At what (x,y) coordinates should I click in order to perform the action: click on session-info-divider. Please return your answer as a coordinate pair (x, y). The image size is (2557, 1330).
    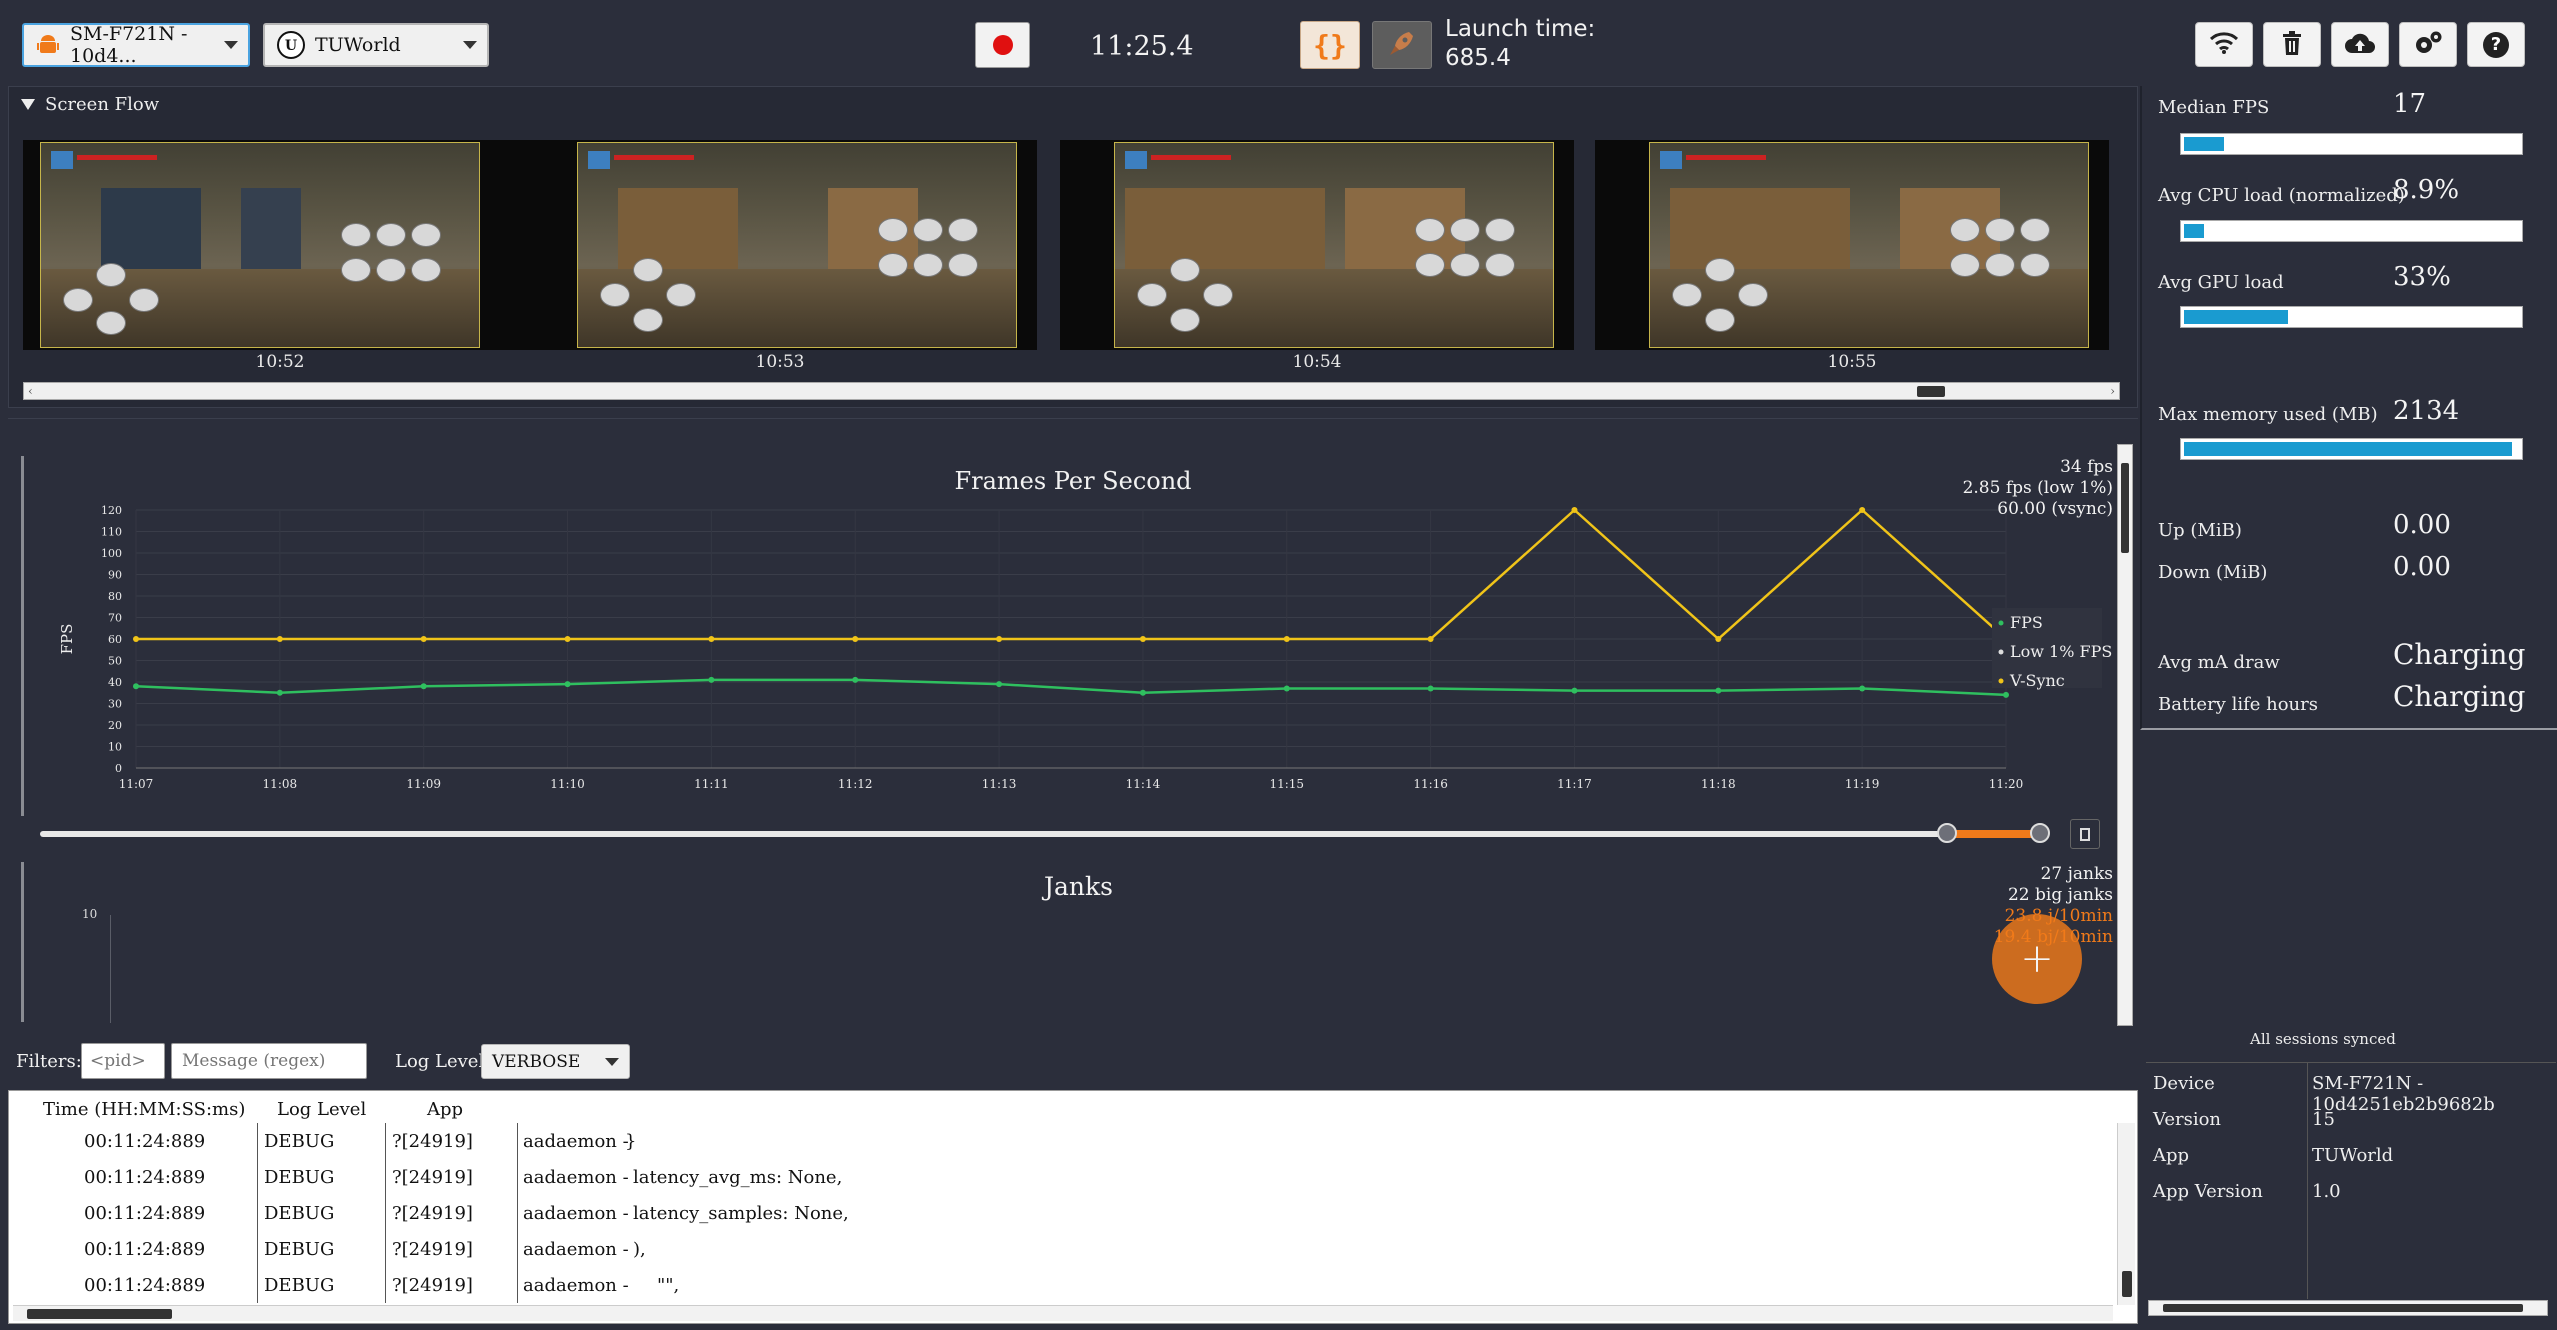
    Looking at the image, I should click on (2307, 1181).